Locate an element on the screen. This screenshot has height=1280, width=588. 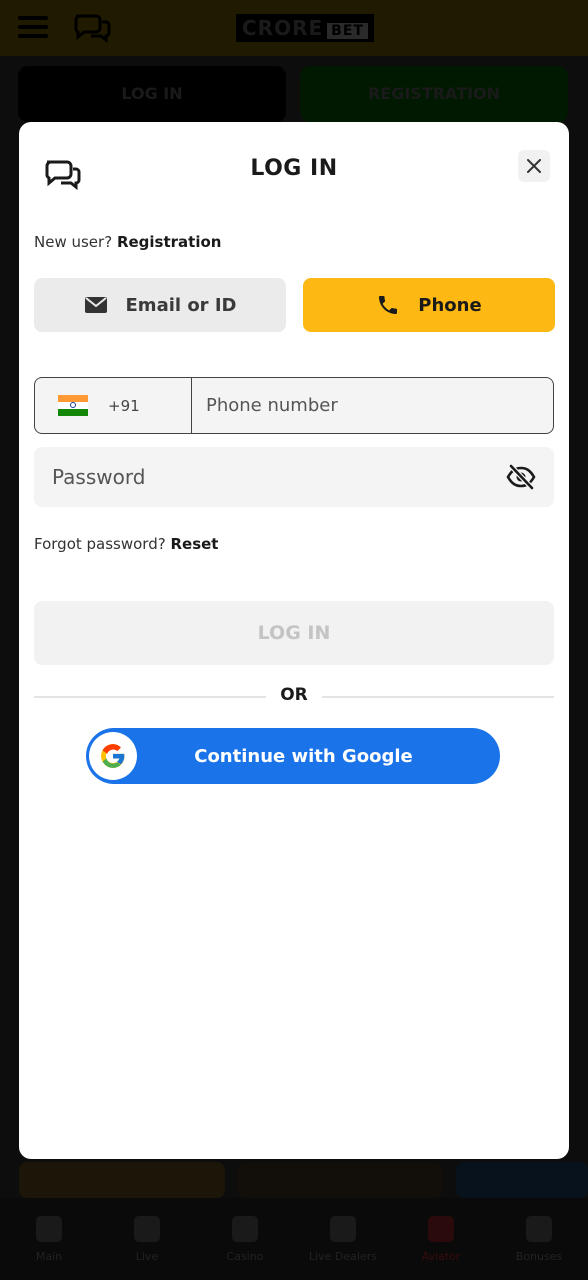
eye-off-icon is located at coordinates (521, 477).